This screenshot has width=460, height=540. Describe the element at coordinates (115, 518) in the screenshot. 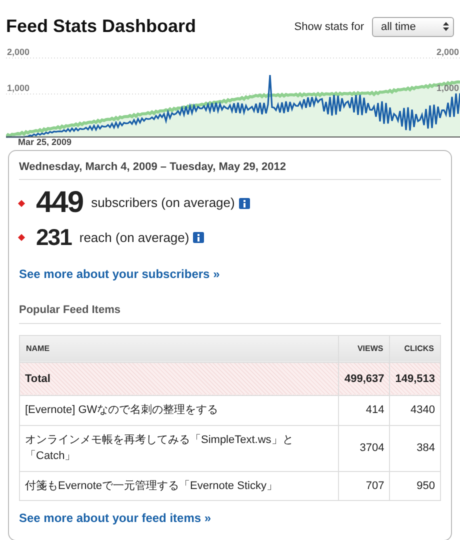

I see `feed-items-link: See more about your feed items »` at that location.